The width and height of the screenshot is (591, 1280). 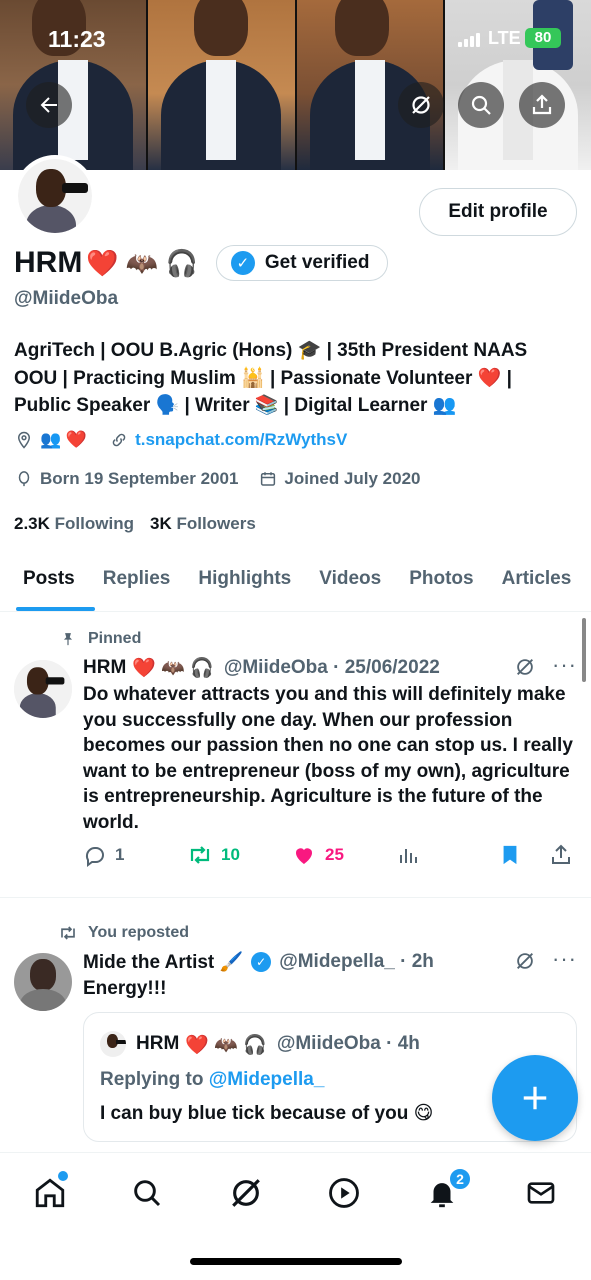 What do you see at coordinates (113, 1044) in the screenshot?
I see `quote-avatar` at bounding box center [113, 1044].